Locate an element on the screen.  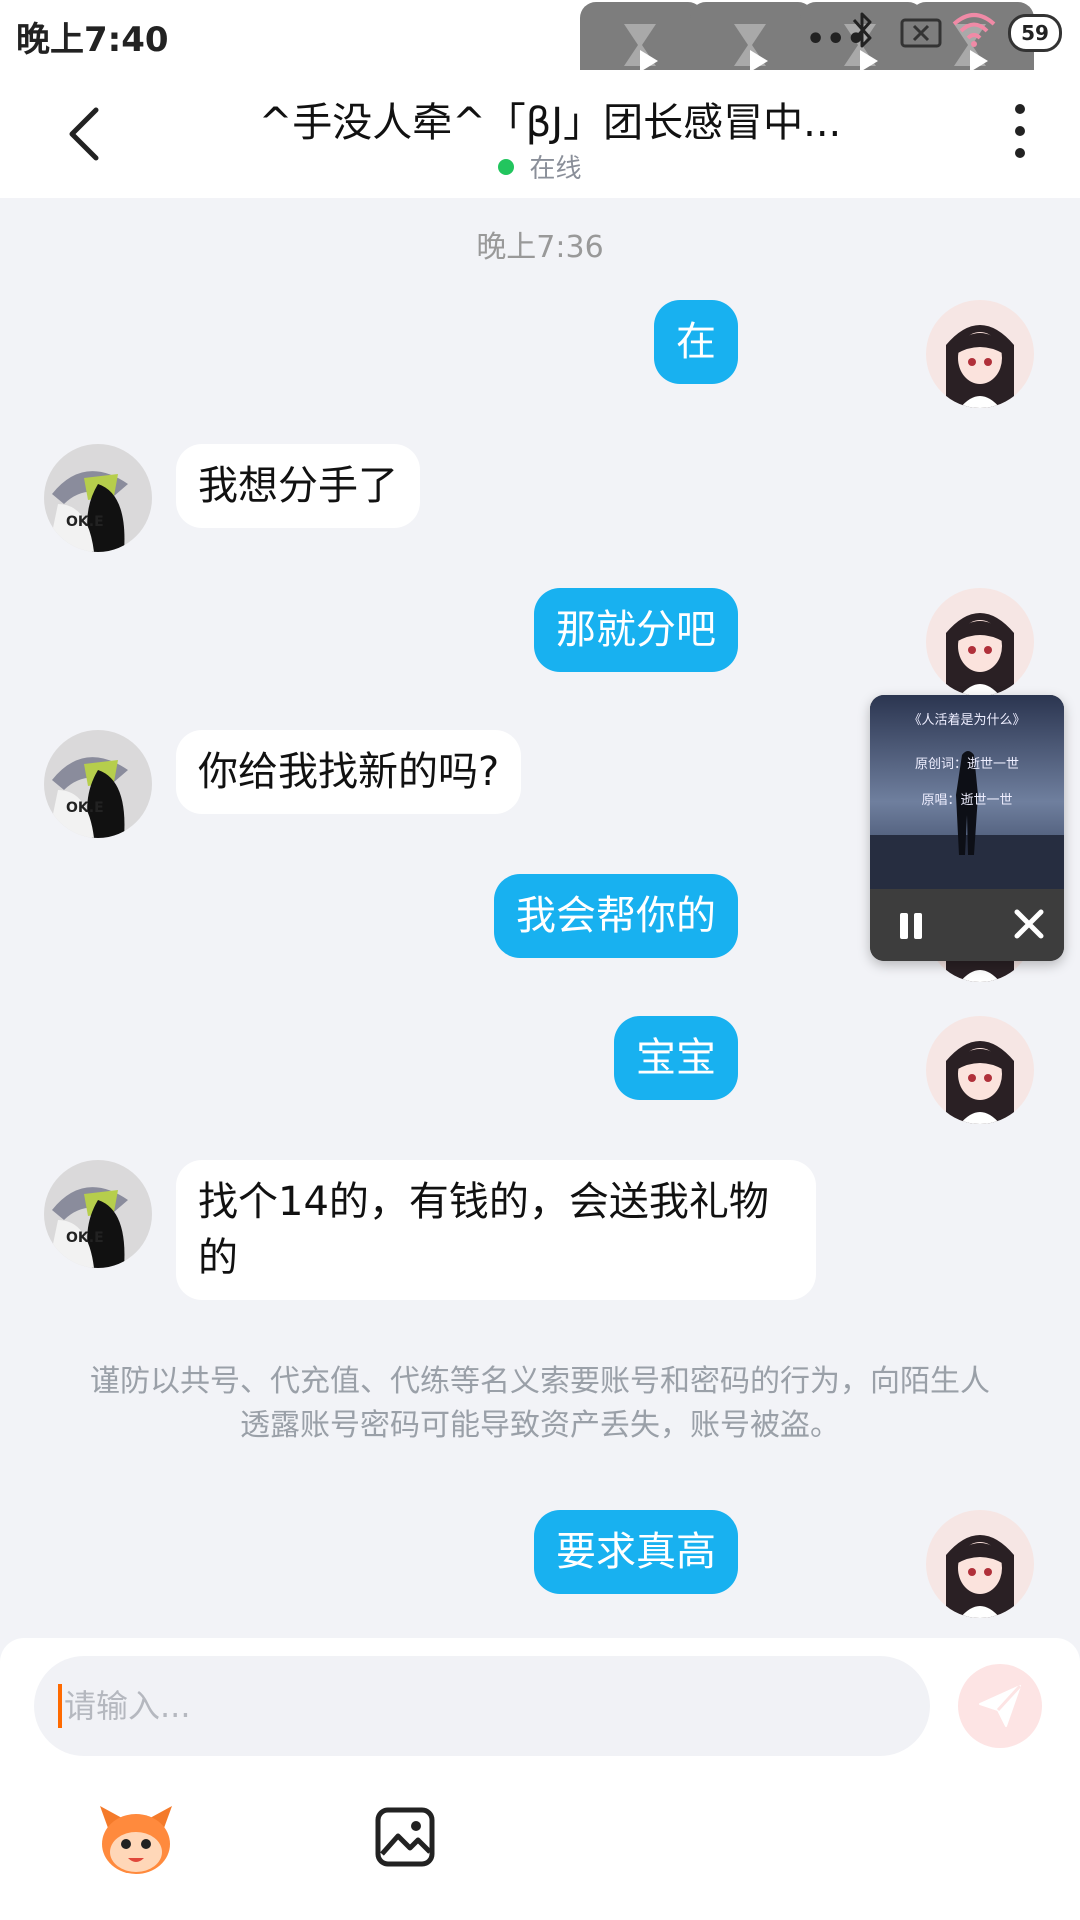
album-cover-credit: 原唱：逝世一世 is located at coordinates (967, 800).